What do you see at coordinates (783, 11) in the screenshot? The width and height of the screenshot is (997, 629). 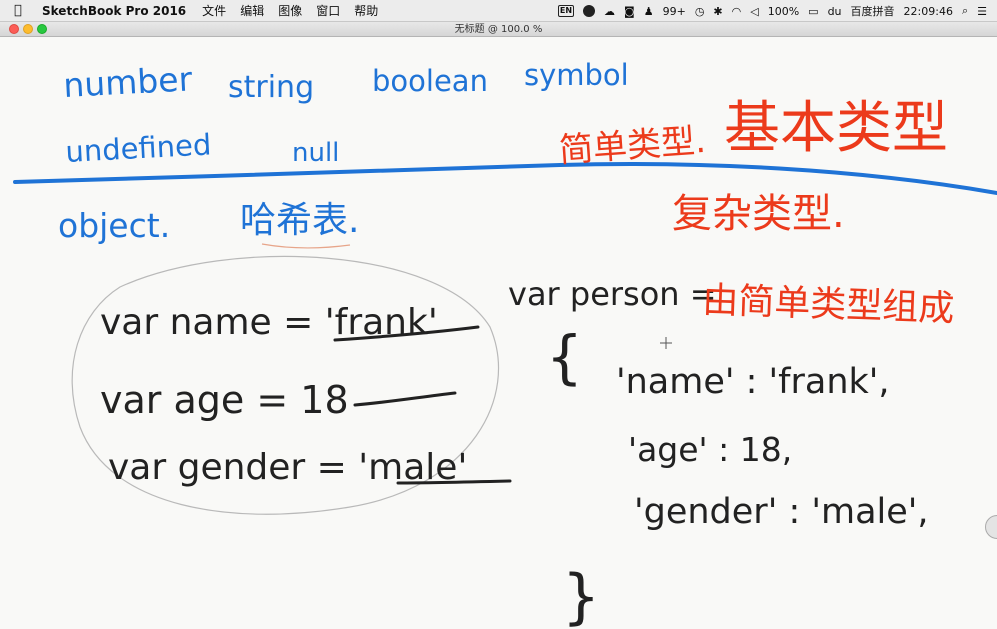 I see `battery-percent: 100%` at bounding box center [783, 11].